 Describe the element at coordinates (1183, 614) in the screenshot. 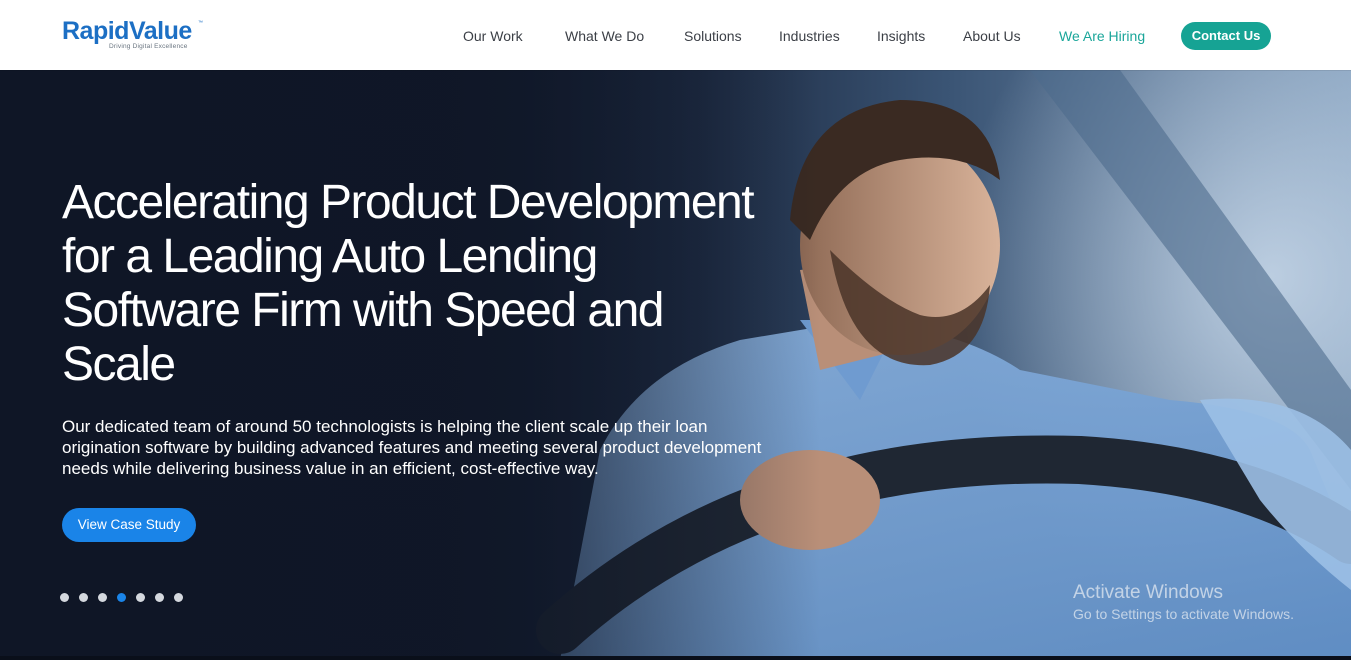

I see `watermark-subtitle: Go to Settings to activate Windows.` at that location.